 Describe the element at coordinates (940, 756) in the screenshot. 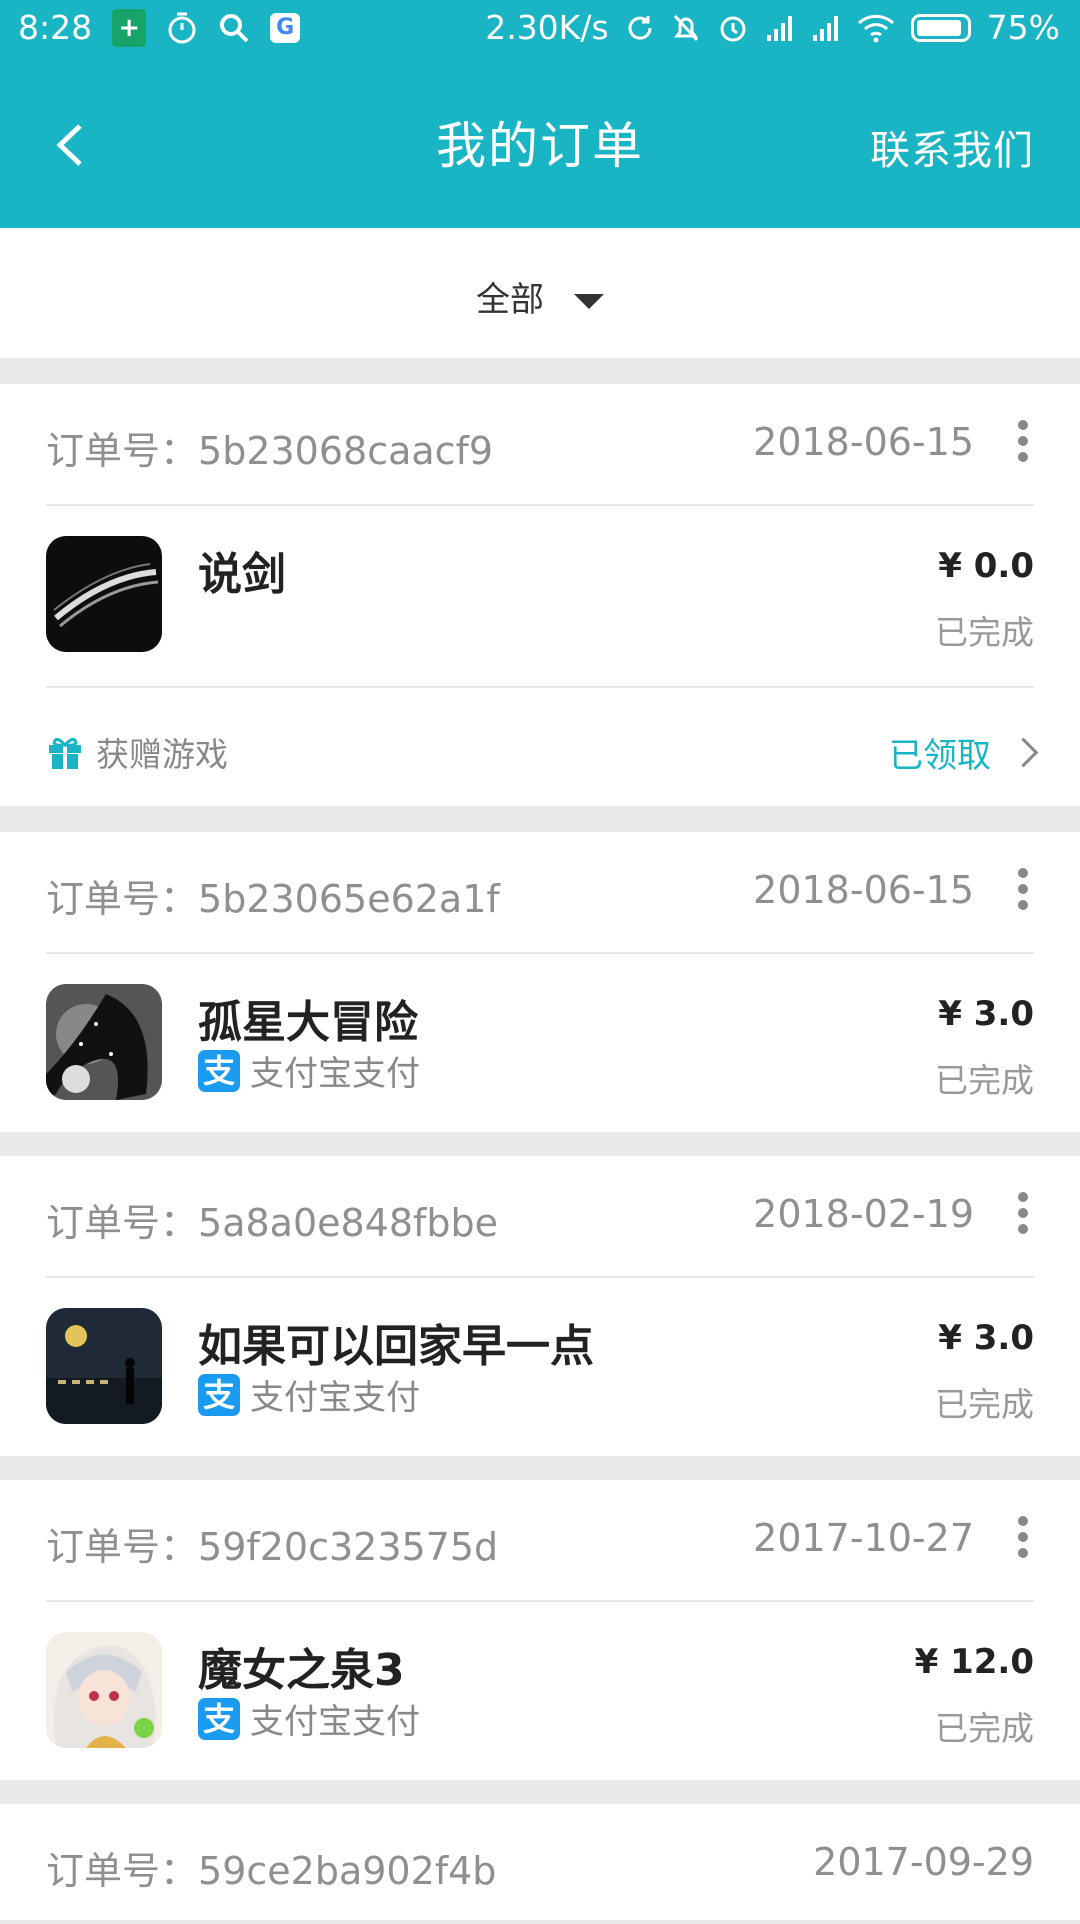

I see `gift-status: 已领取` at that location.